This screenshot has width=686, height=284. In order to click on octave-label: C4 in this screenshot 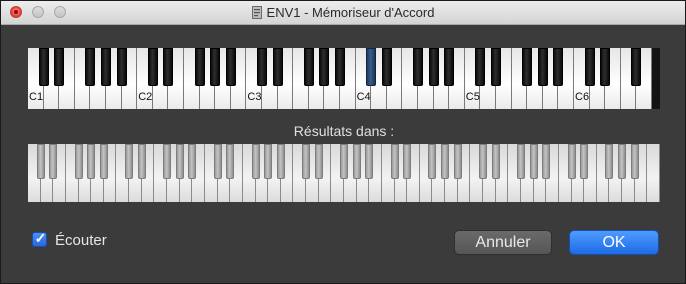, I will do `click(363, 97)`.